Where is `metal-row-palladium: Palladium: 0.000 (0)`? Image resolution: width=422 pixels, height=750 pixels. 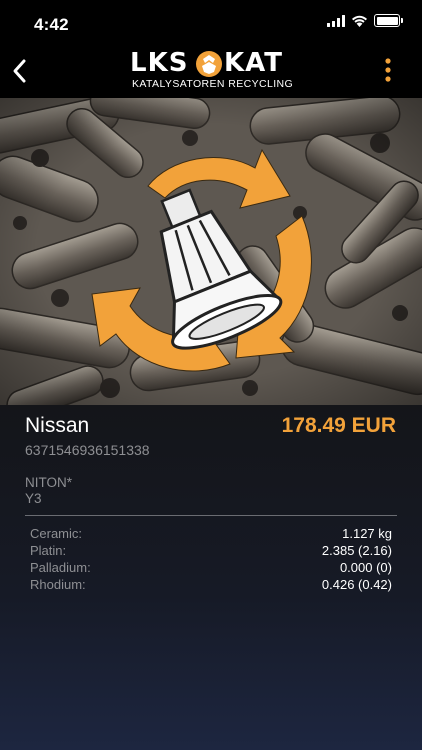
metal-row-palladium: Palladium: 0.000 (0) is located at coordinates (211, 567).